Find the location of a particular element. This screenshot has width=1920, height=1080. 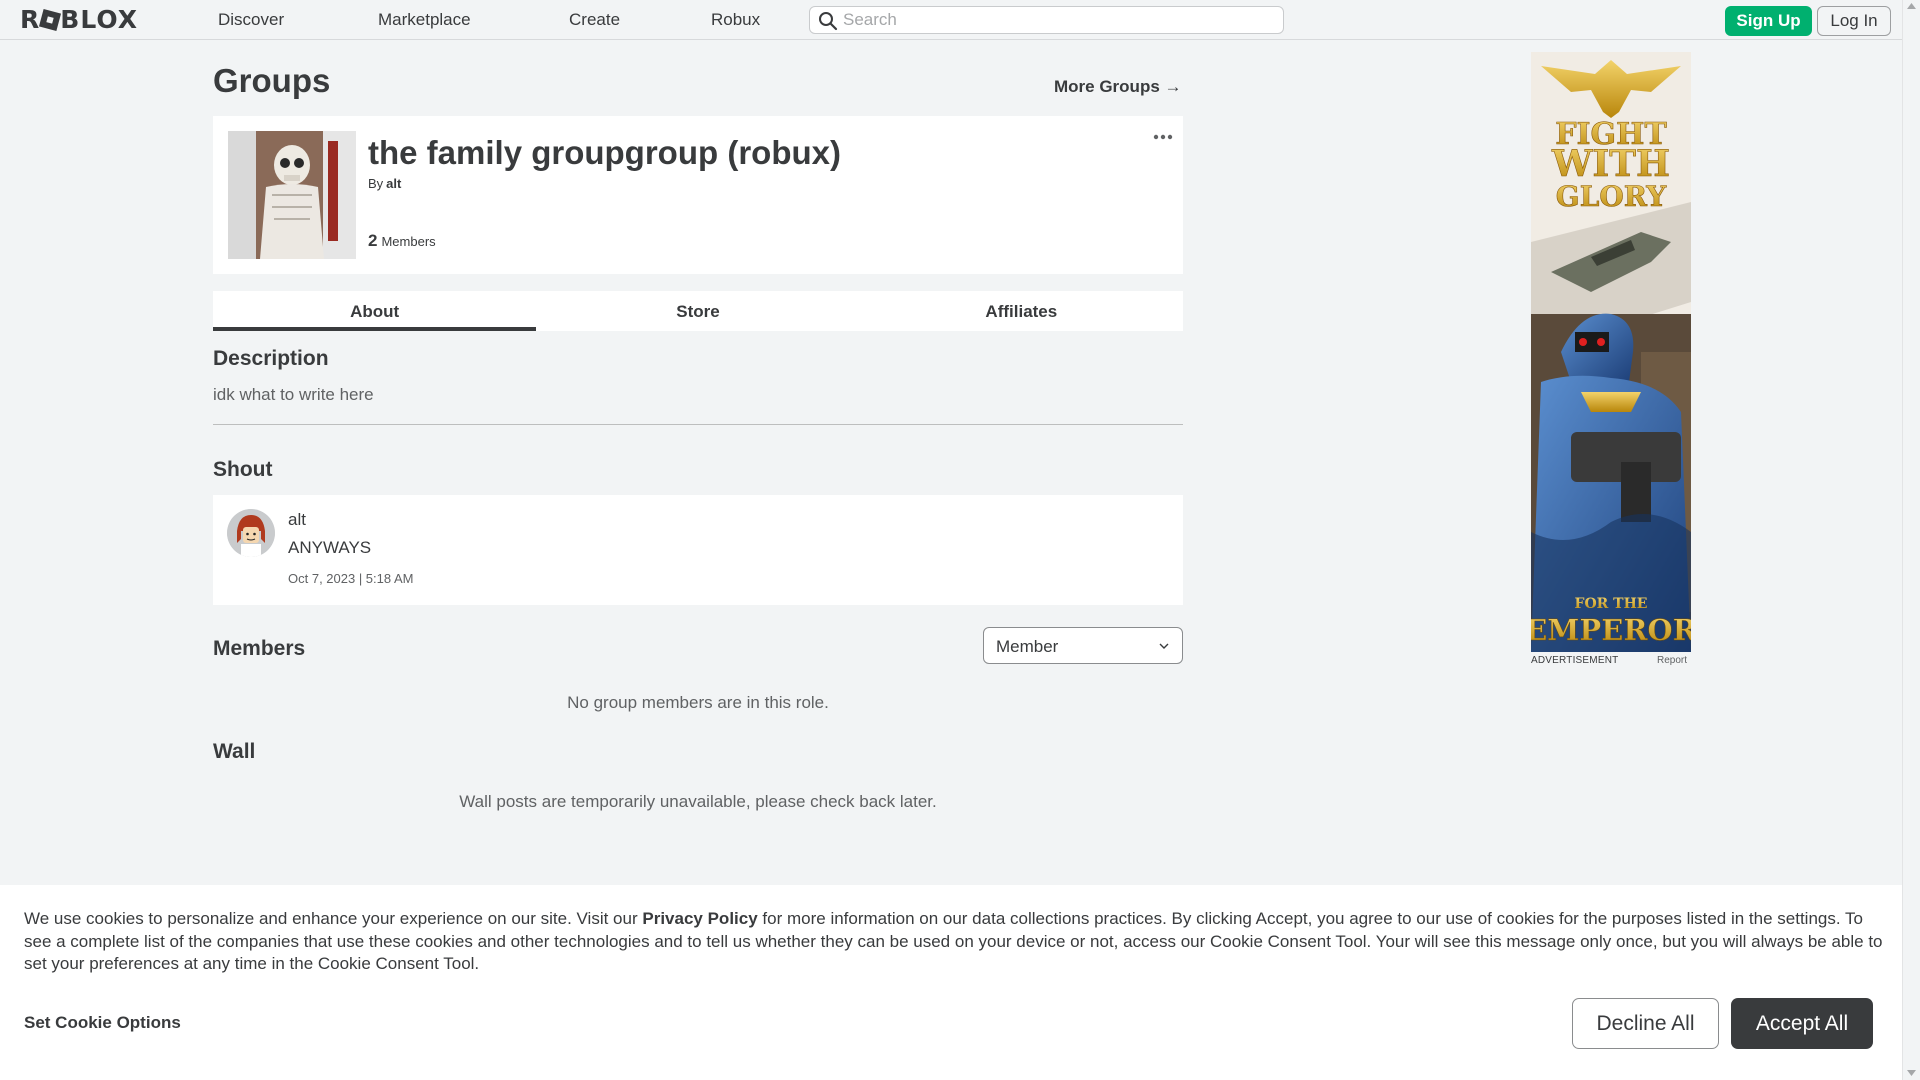

more-groups-link: More Groups → is located at coordinates (1118, 87).